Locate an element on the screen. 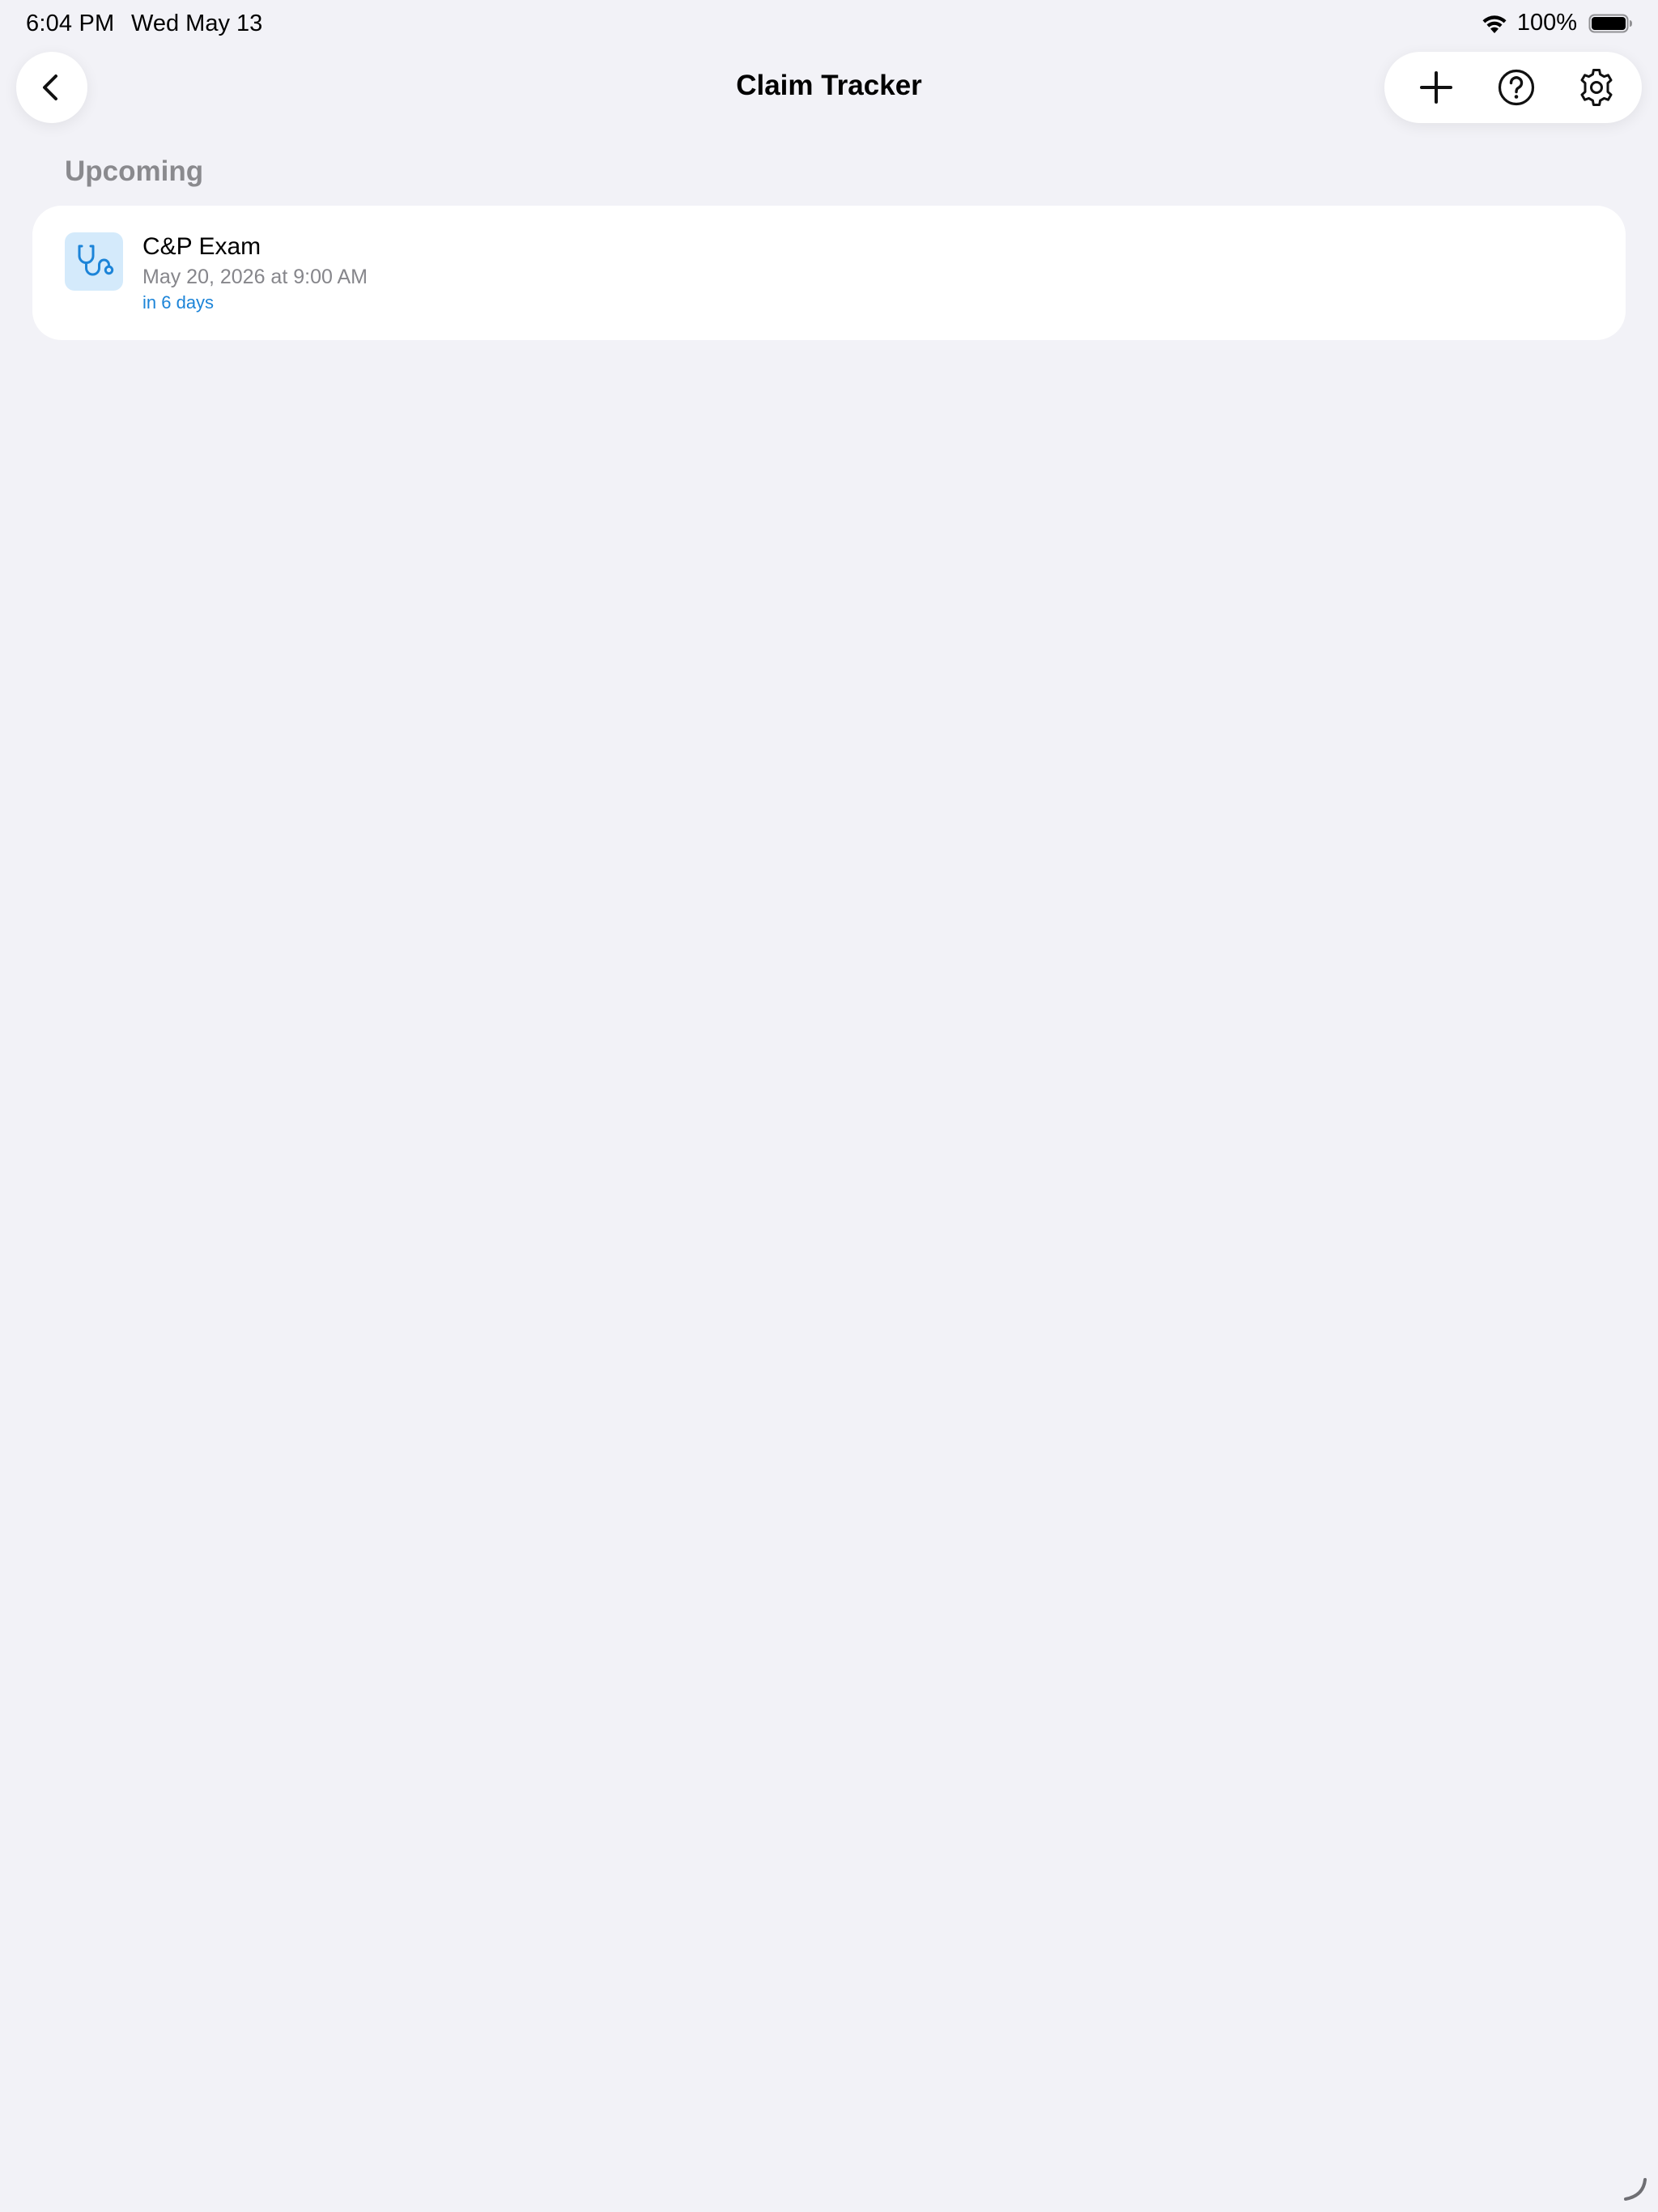 This screenshot has height=2212, width=1658. wifi-icon is located at coordinates (1494, 24).